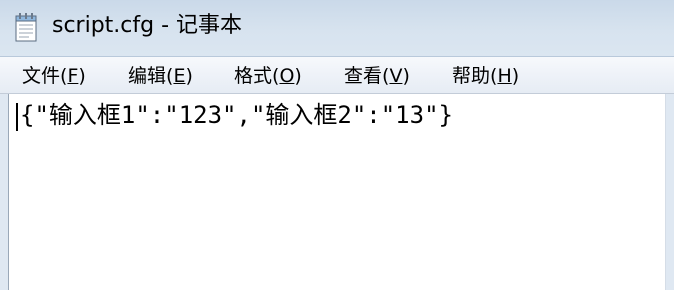 The width and height of the screenshot is (674, 290). What do you see at coordinates (504, 76) in the screenshot?
I see `menu-help-mnemonic: H` at bounding box center [504, 76].